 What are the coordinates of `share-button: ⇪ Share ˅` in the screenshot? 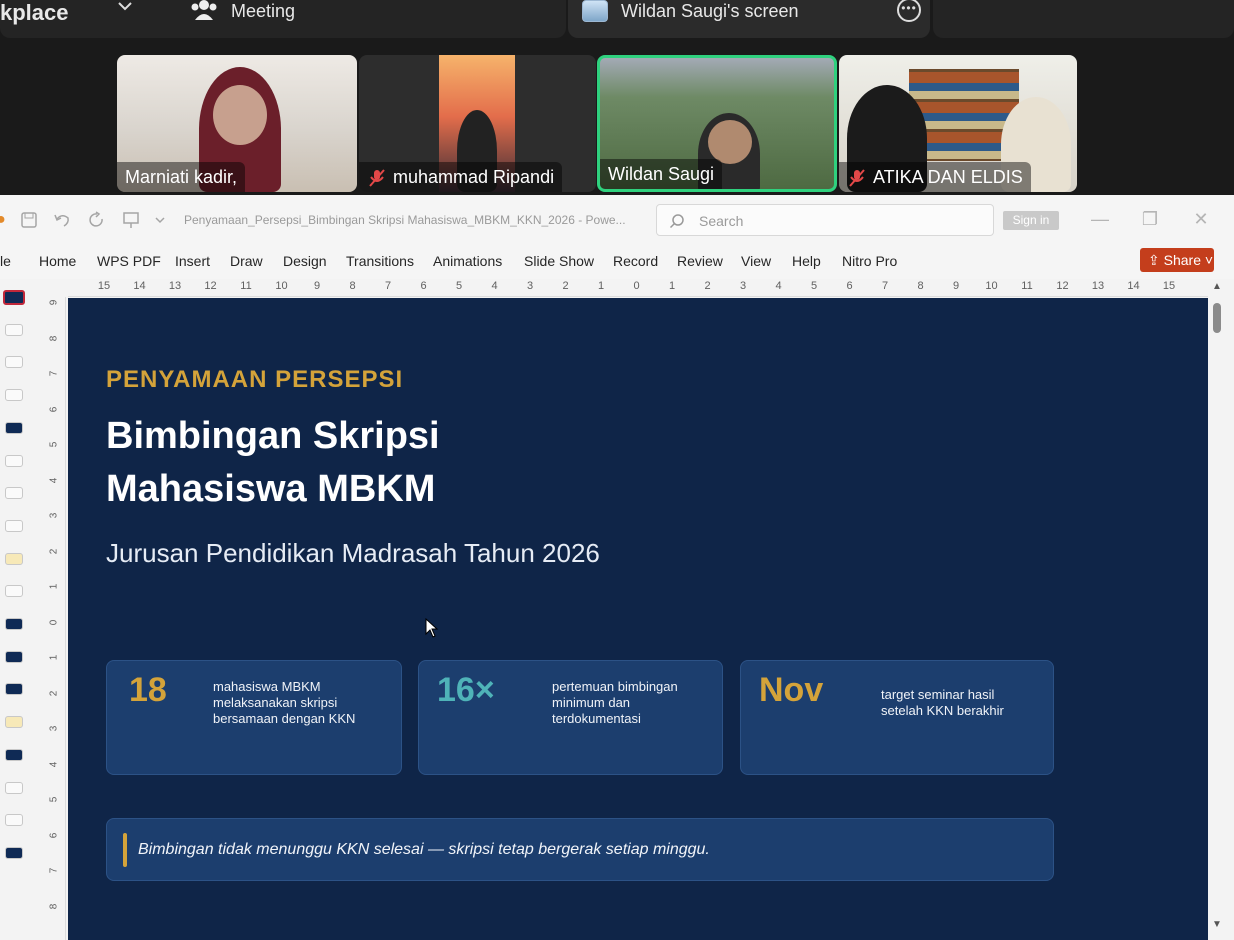 It's located at (1177, 260).